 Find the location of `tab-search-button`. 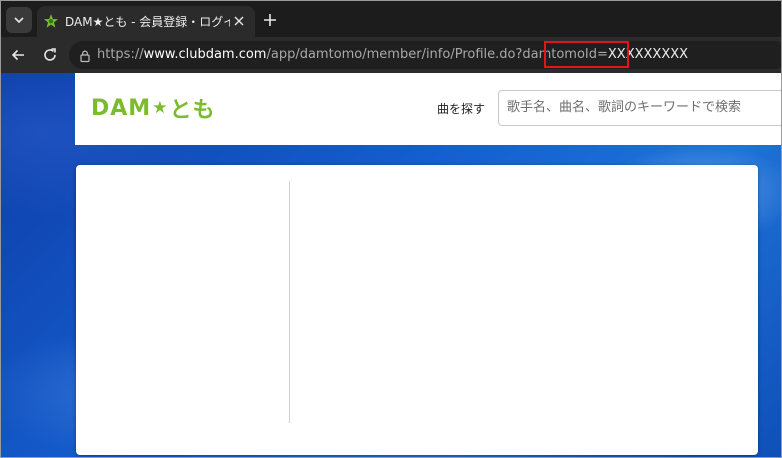

tab-search-button is located at coordinates (19, 20).